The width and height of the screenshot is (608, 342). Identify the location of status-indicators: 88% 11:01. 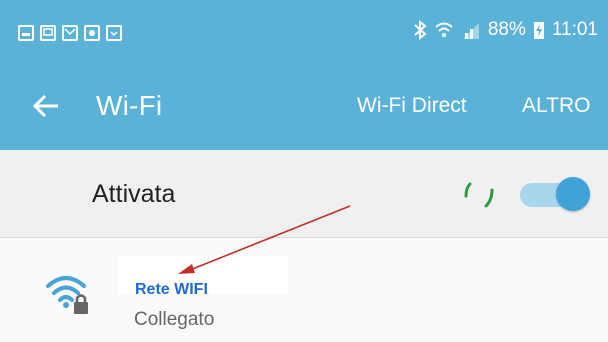
(505, 30).